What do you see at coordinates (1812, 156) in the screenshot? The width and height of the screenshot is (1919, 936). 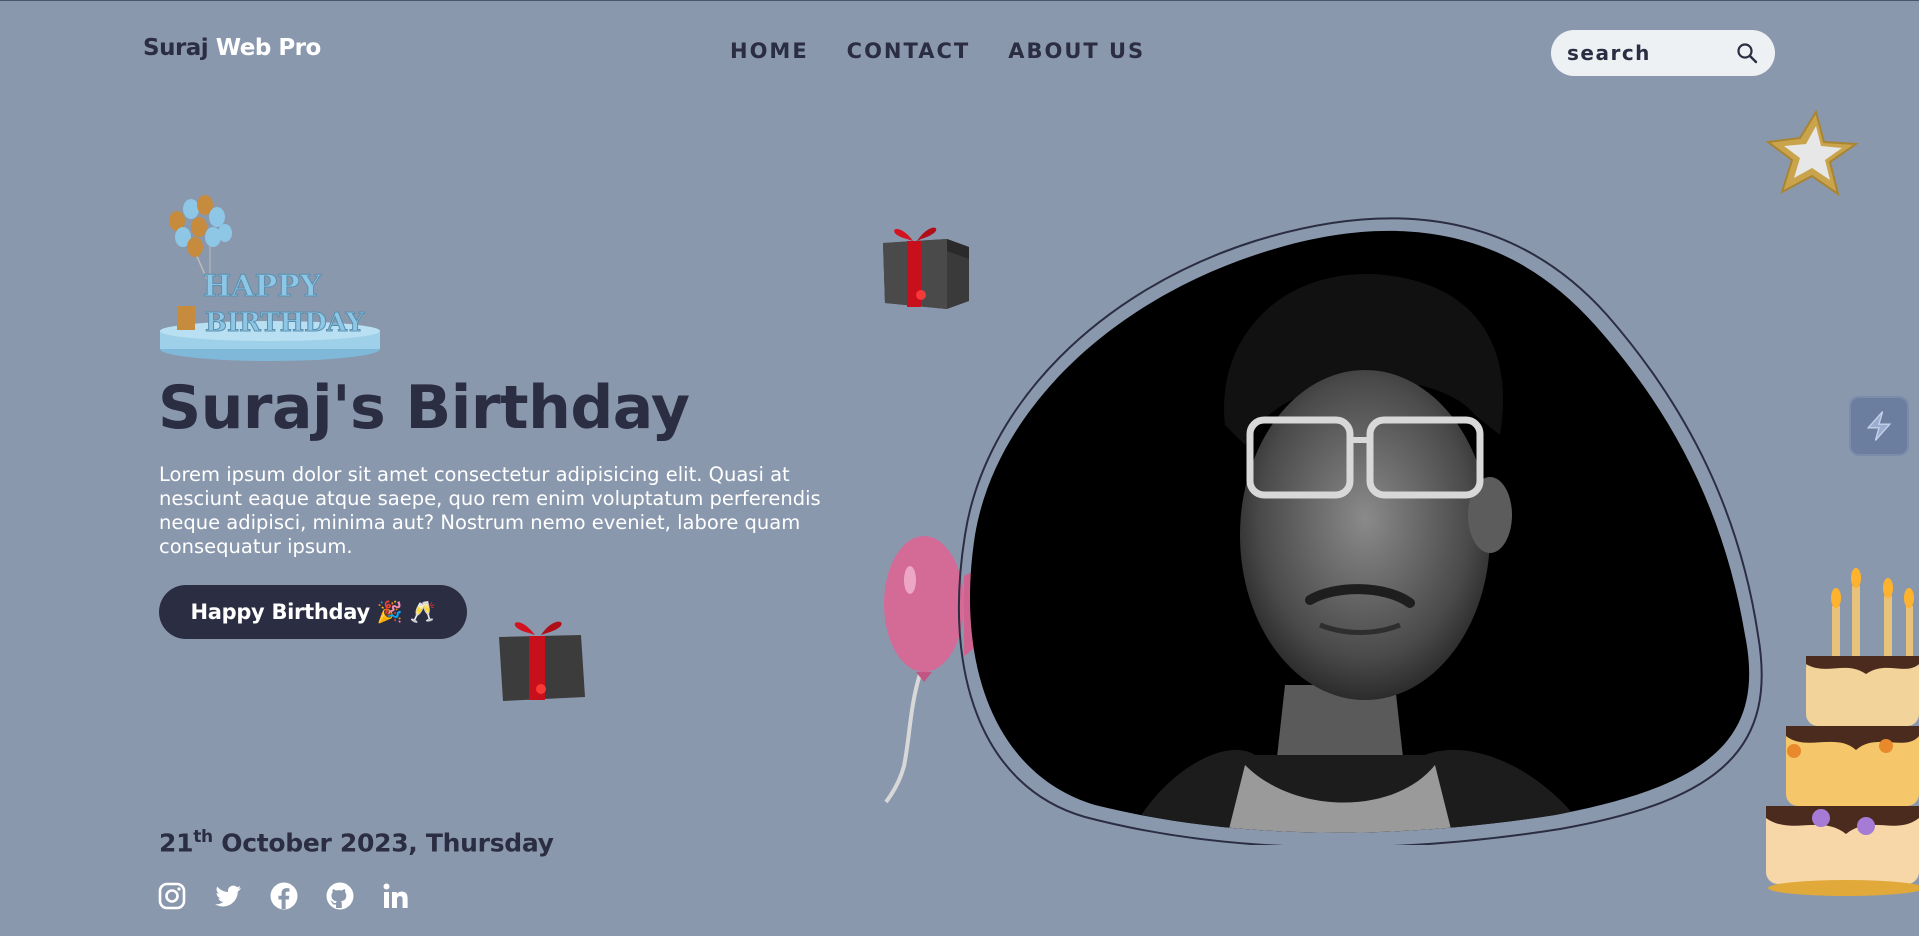 I see `star-decoration` at bounding box center [1812, 156].